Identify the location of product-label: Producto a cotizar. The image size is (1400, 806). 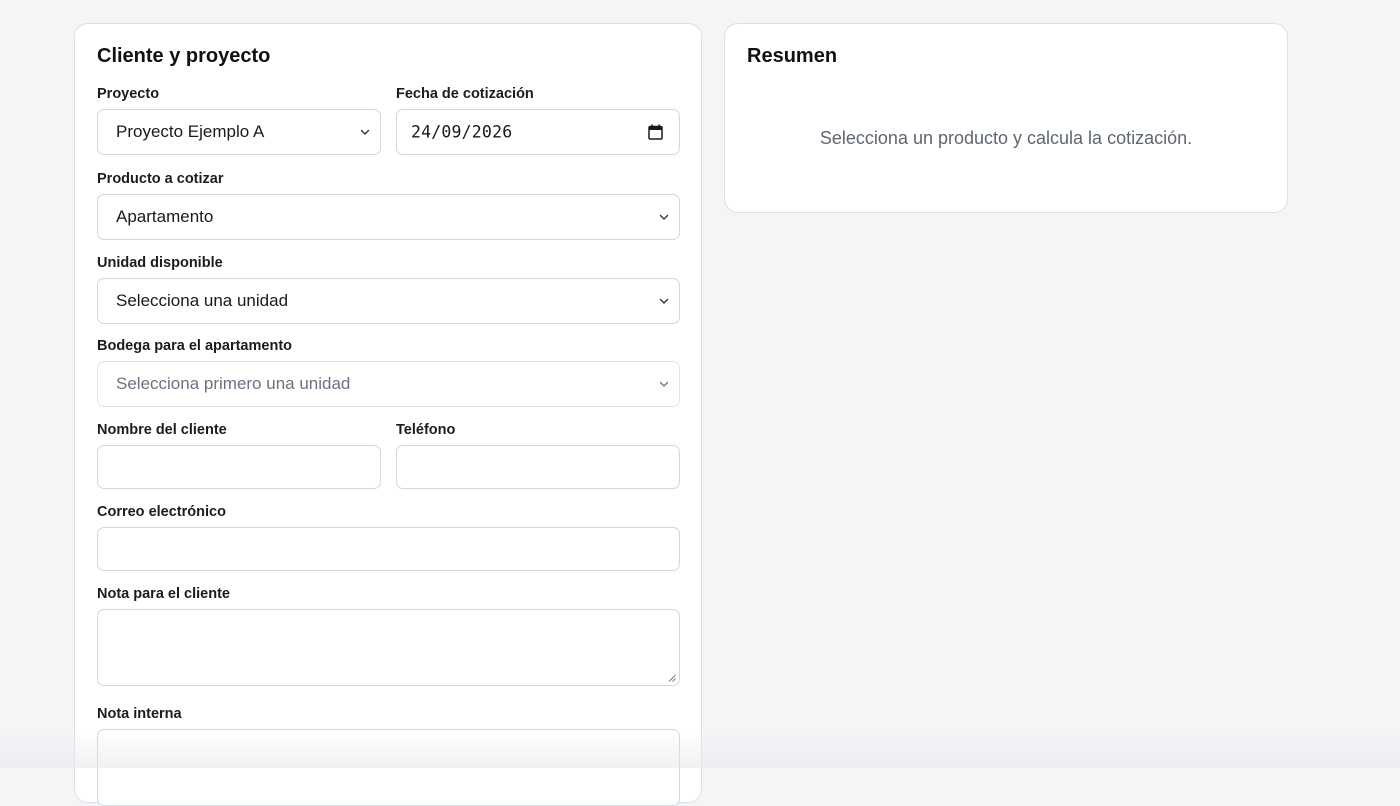
(160, 179).